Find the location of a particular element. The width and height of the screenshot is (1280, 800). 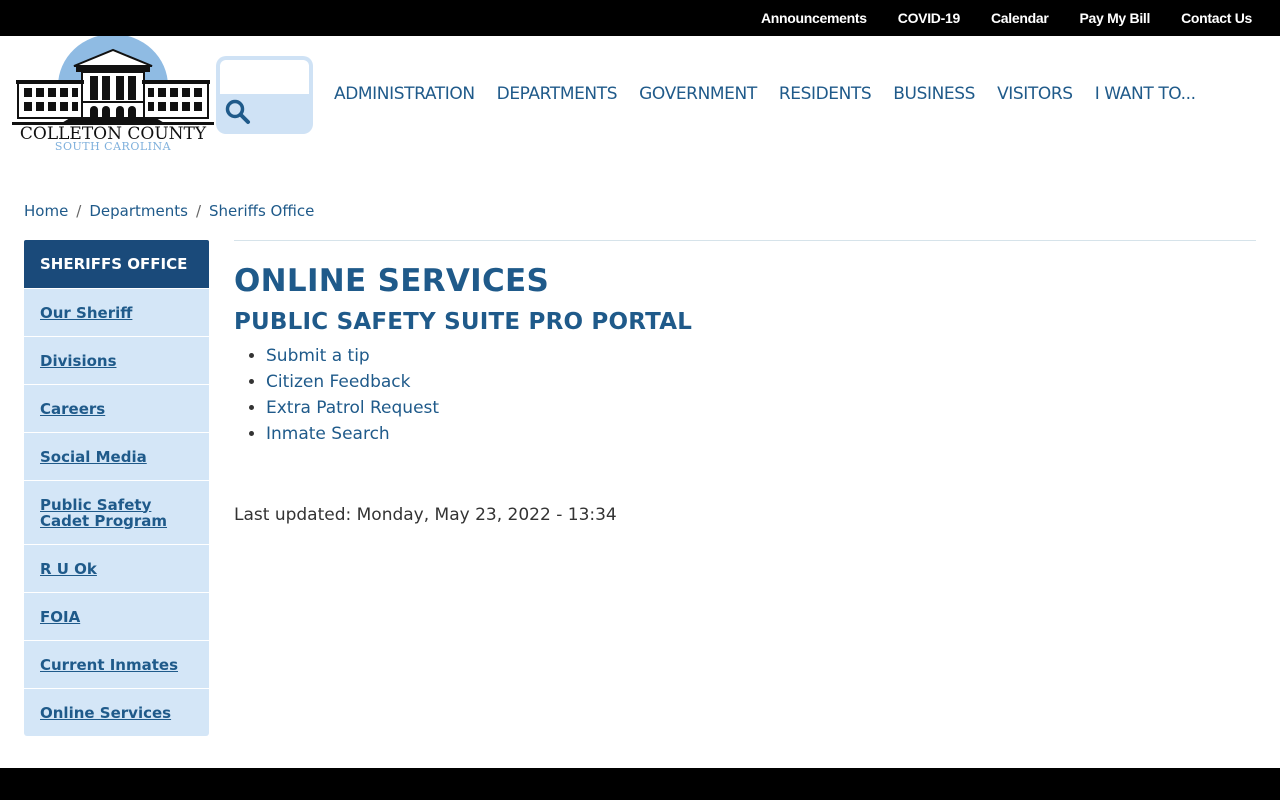

nav-government: GOVERNMENT is located at coordinates (698, 95).